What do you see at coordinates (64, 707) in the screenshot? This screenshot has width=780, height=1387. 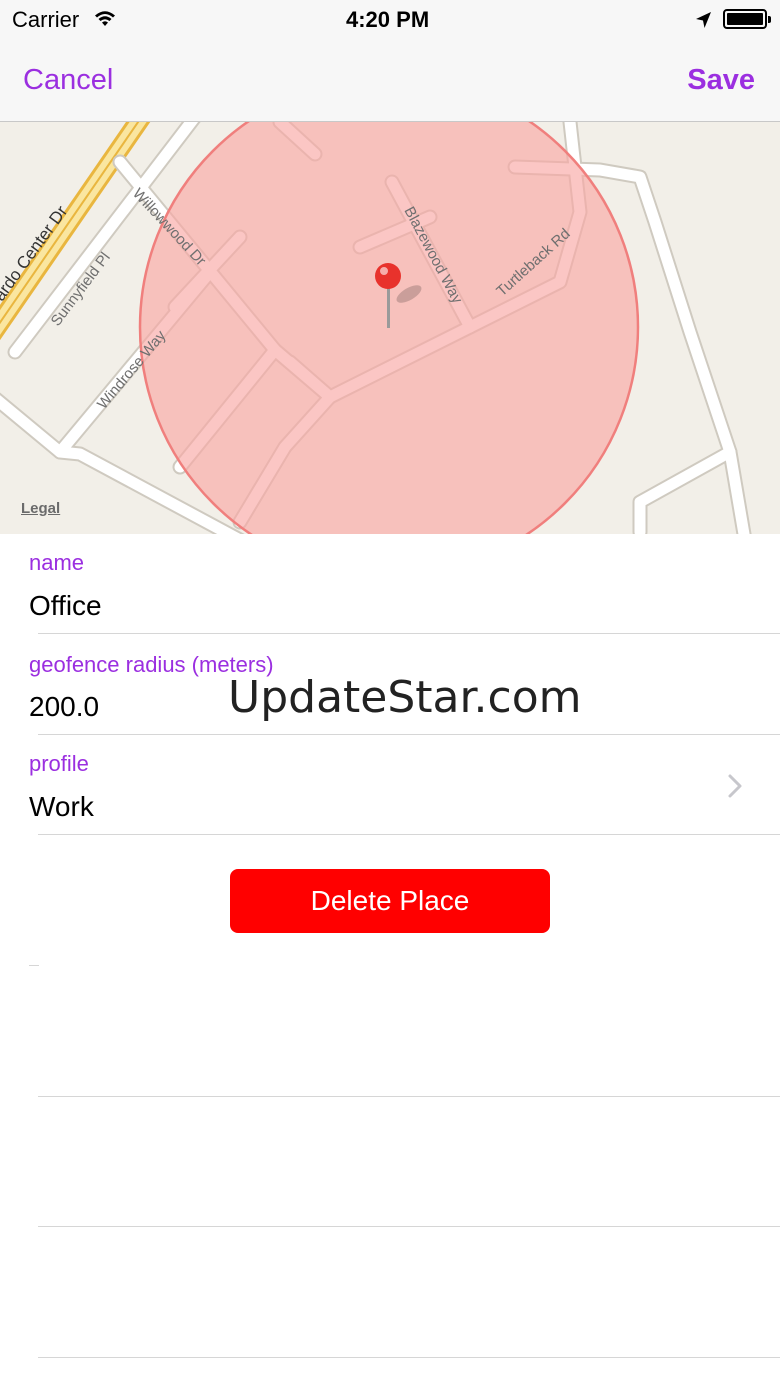 I see `radius-field: 200.0` at bounding box center [64, 707].